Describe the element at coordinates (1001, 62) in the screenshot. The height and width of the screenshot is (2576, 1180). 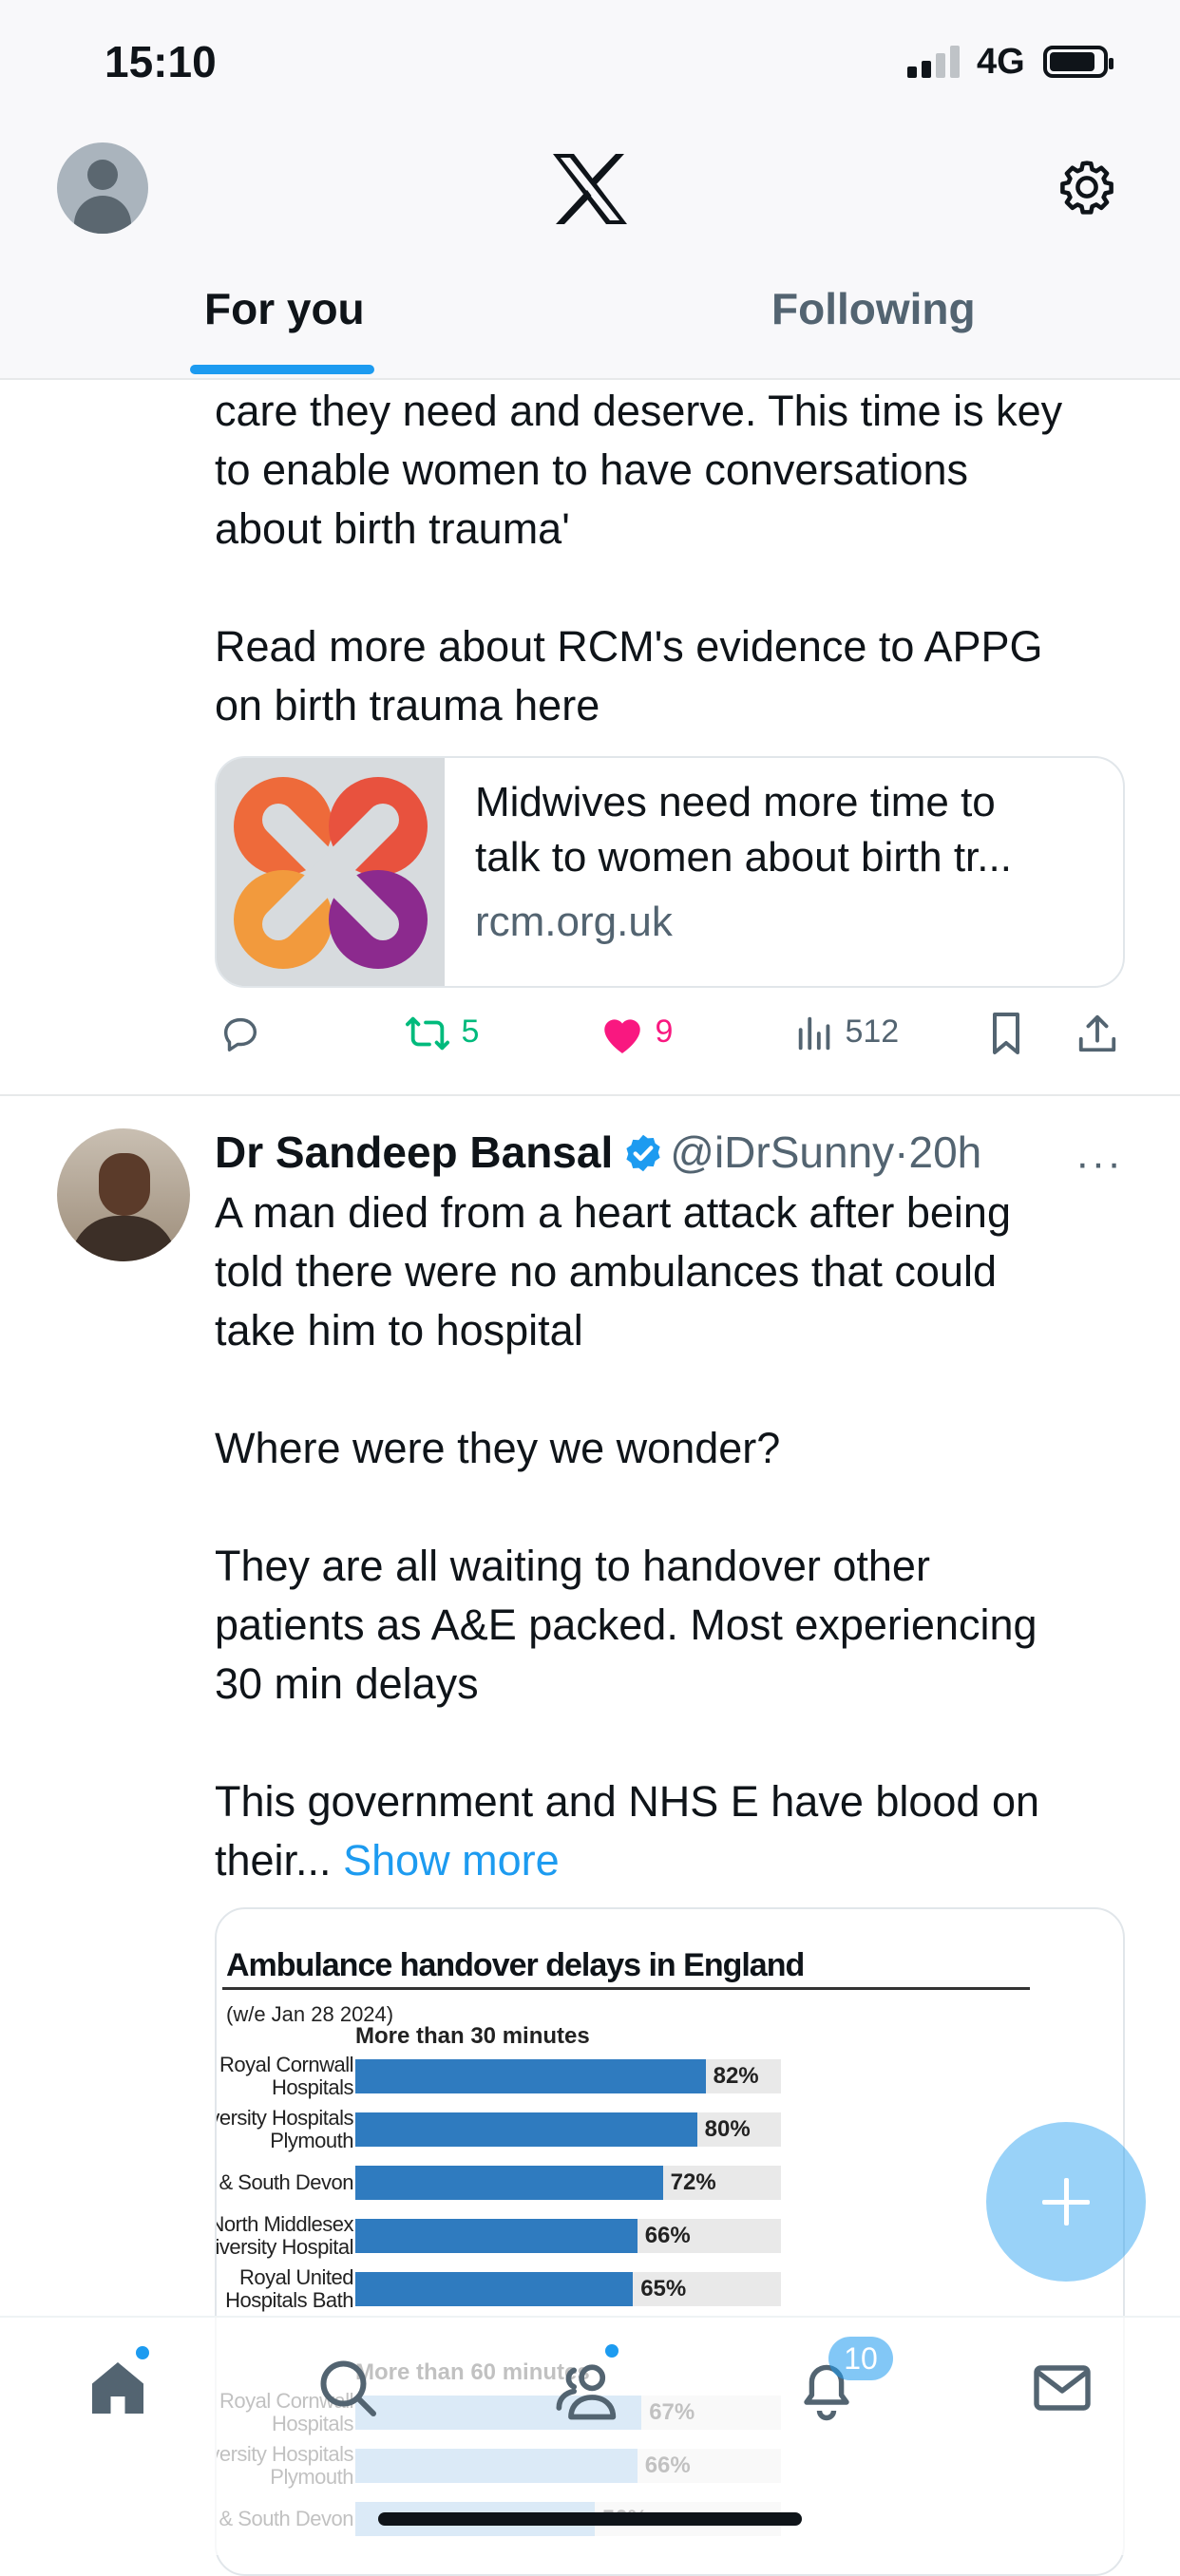
I see `network-type: 4G` at that location.